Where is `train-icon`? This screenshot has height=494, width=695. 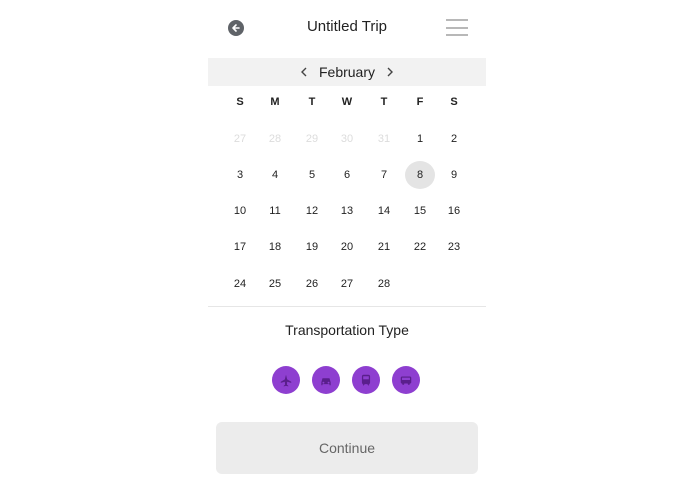 train-icon is located at coordinates (366, 380).